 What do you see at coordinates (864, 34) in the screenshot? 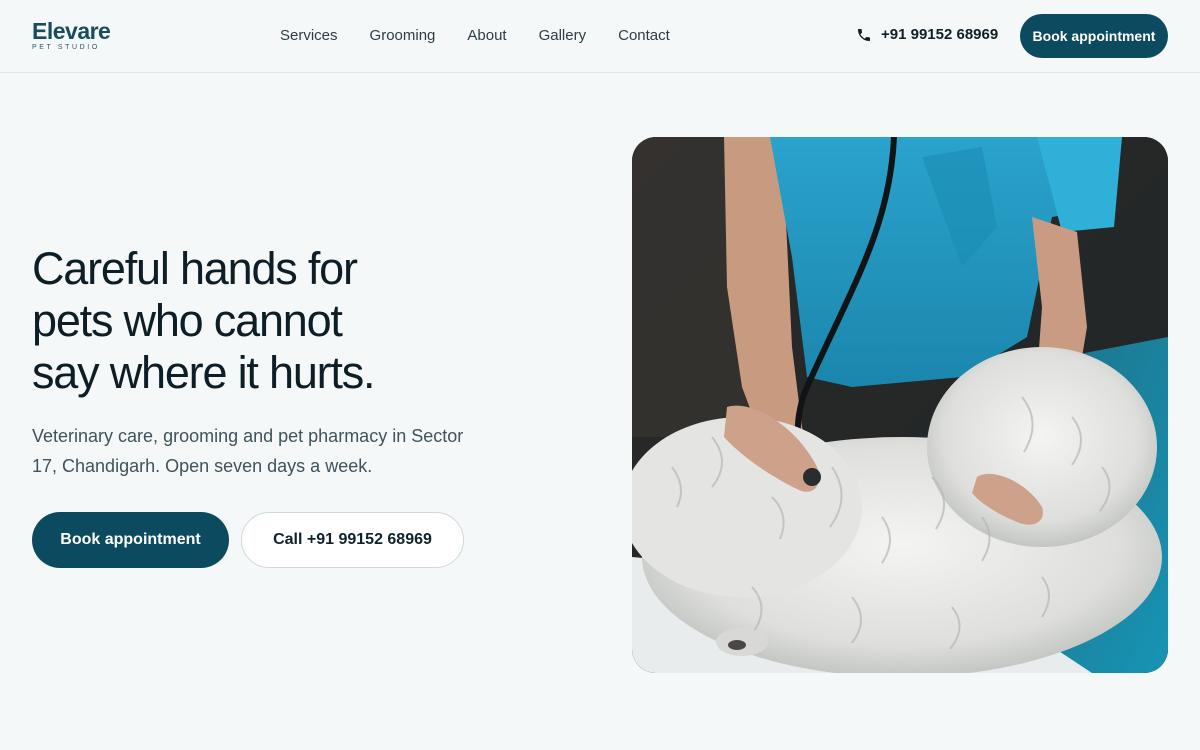
I see `phone-icon` at bounding box center [864, 34].